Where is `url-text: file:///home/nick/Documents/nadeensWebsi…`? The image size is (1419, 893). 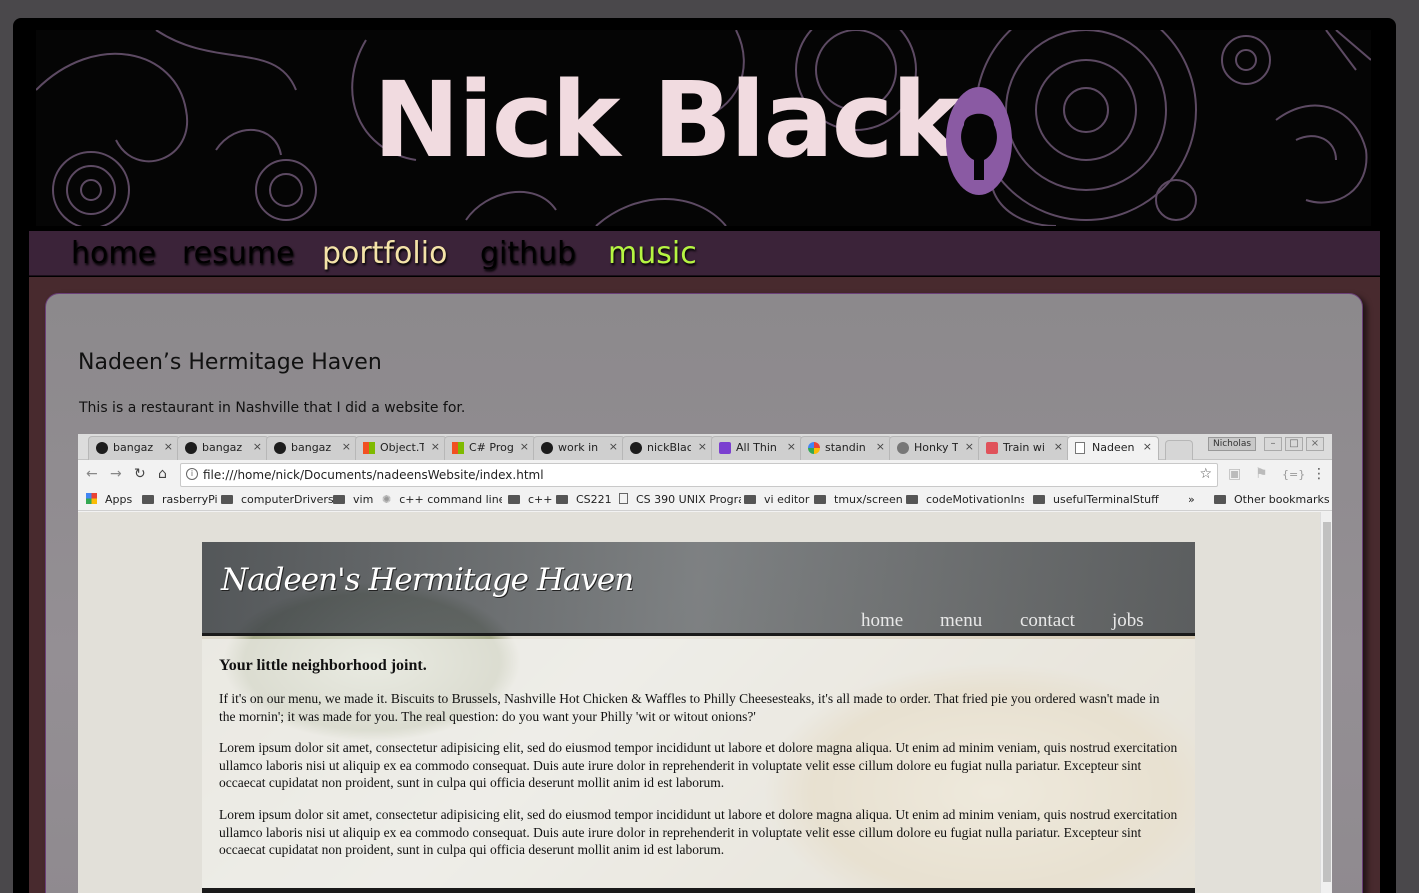 url-text: file:///home/nick/Documents/nadeensWebsi… is located at coordinates (373, 475).